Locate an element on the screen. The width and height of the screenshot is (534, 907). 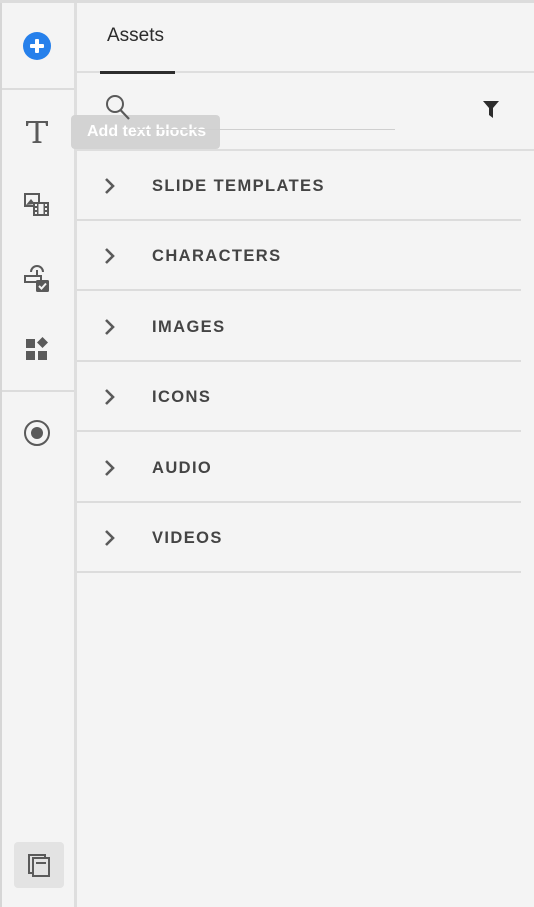
text-icon is located at coordinates (37, 132).